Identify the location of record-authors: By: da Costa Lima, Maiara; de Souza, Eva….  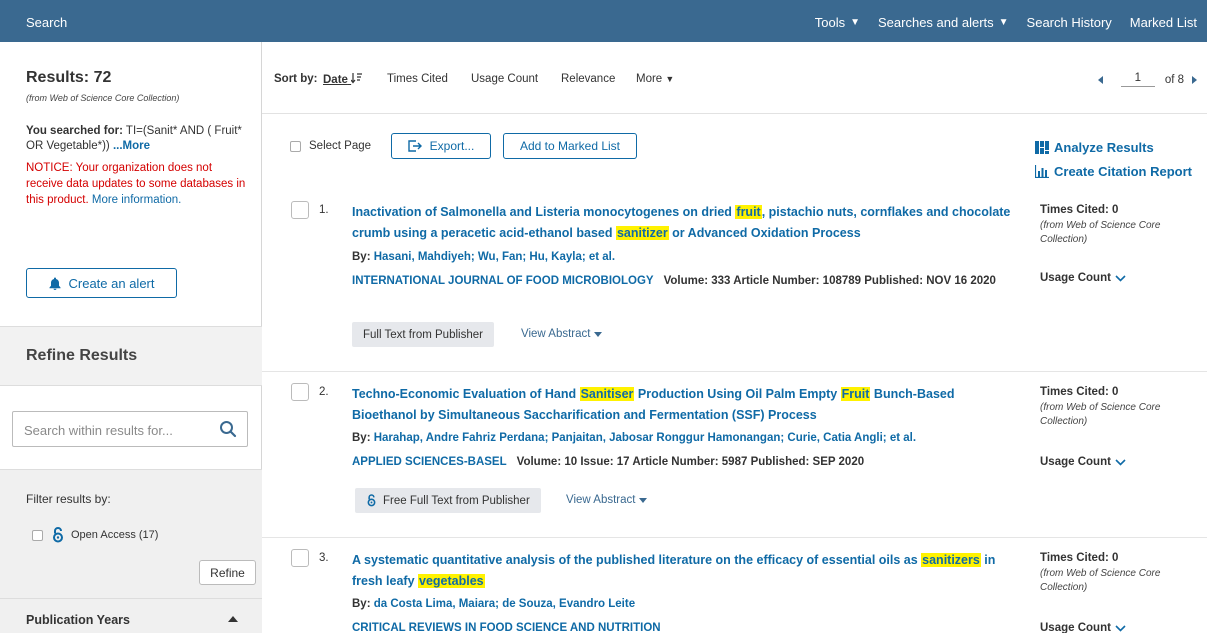
(493, 604).